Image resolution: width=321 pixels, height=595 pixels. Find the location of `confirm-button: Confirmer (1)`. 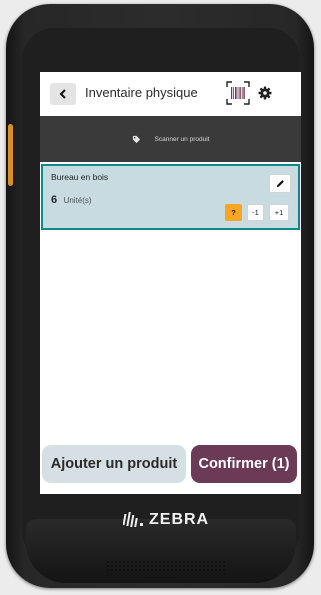

confirm-button: Confirmer (1) is located at coordinates (244, 464).